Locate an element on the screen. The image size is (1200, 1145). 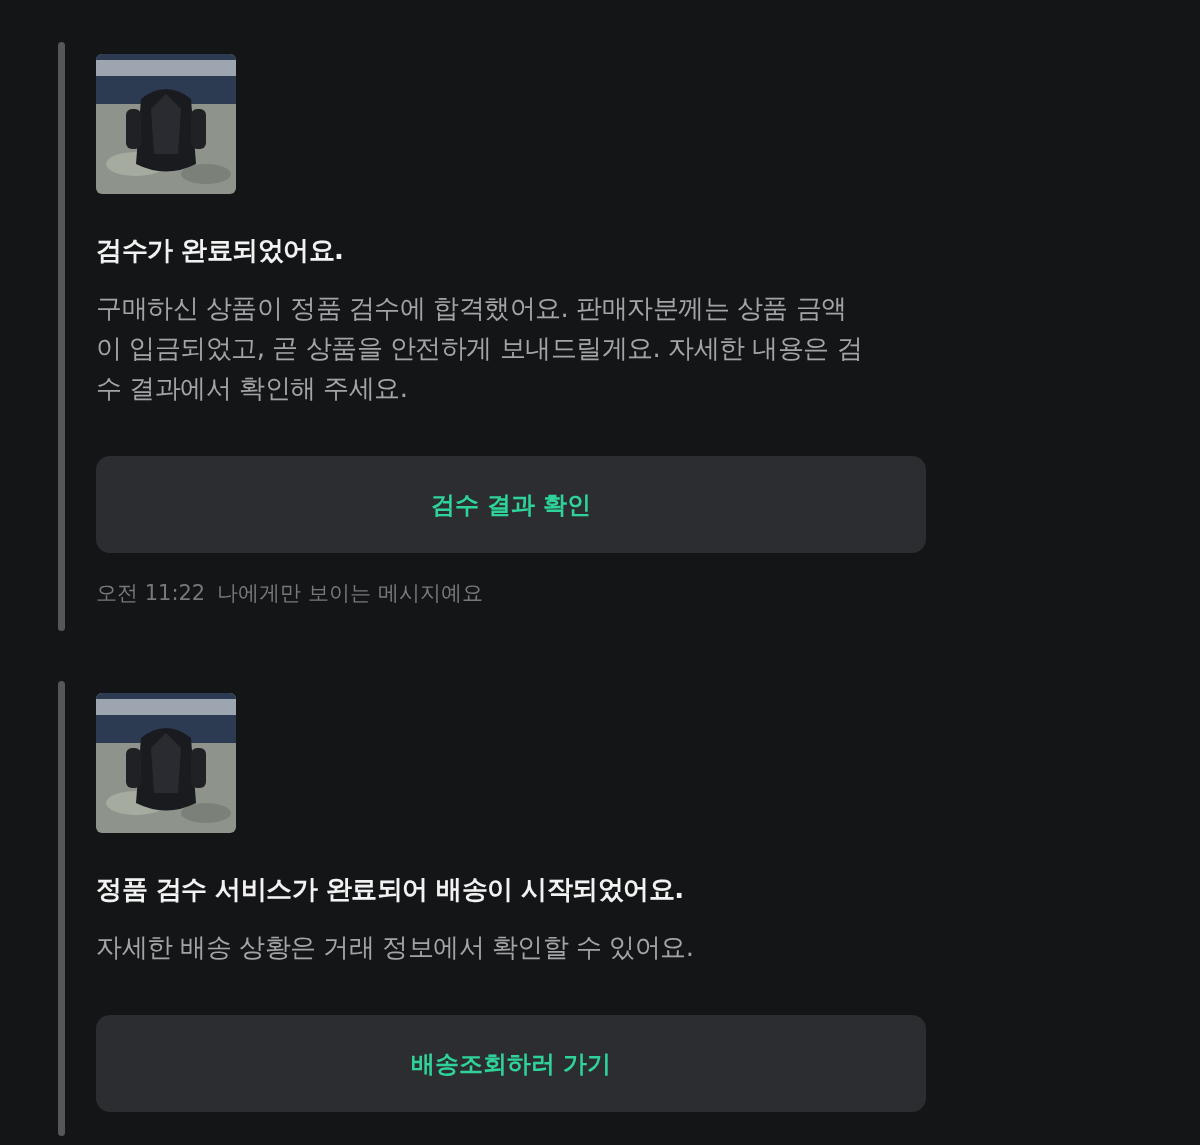
message-title: 정품 검수 서비스가 완료되어 배송이 시작되었어요. is located at coordinates (390, 889).